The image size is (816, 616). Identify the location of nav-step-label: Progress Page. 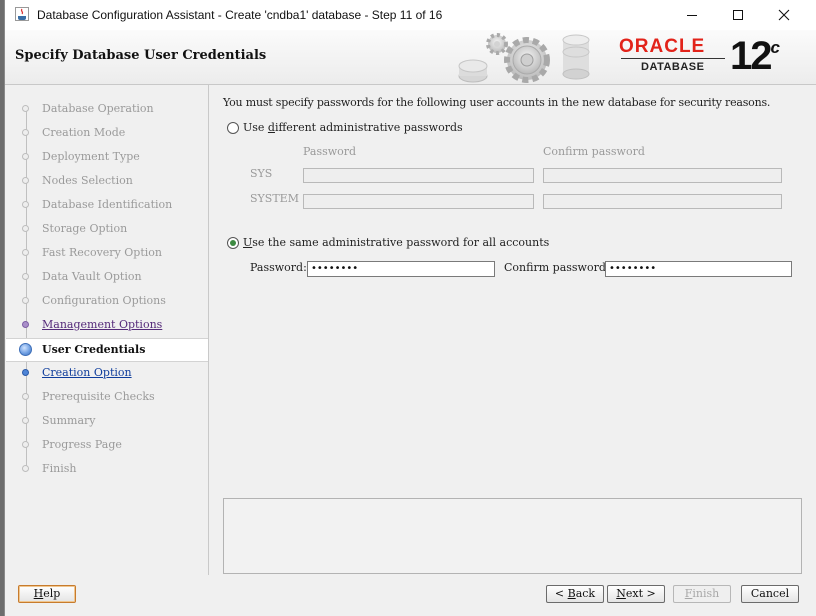
(82, 444).